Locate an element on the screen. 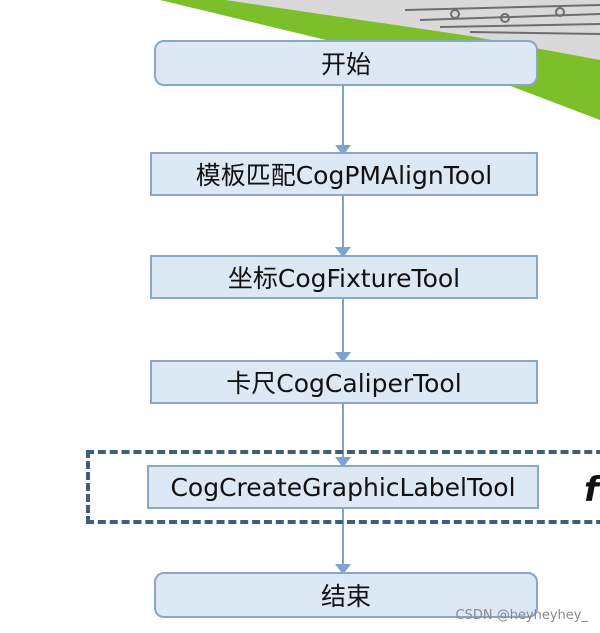 The image size is (600, 633). step-node-caliper-label: 卡尺CogCaliperTool is located at coordinates (344, 383).